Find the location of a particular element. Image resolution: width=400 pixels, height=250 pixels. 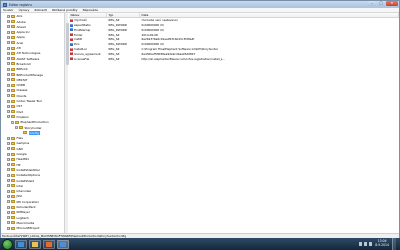

column-header-data: Data is located at coordinates (269, 15).